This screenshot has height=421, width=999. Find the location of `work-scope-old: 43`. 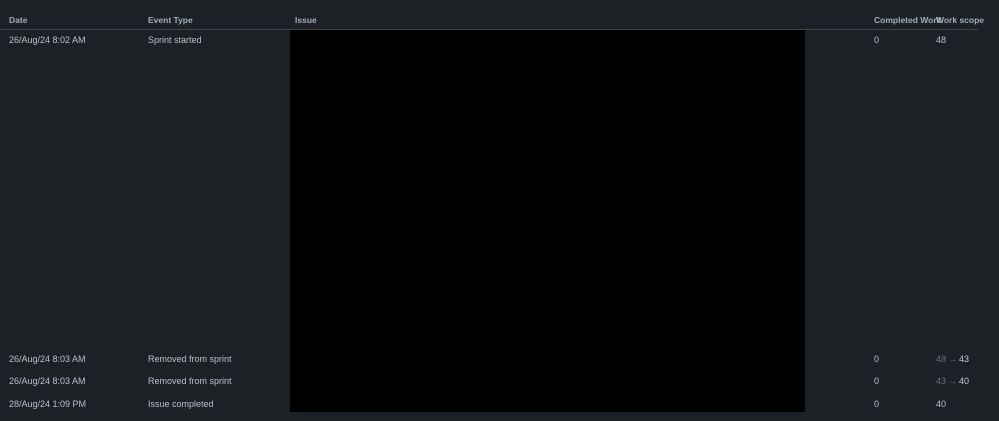

work-scope-old: 43 is located at coordinates (941, 381).